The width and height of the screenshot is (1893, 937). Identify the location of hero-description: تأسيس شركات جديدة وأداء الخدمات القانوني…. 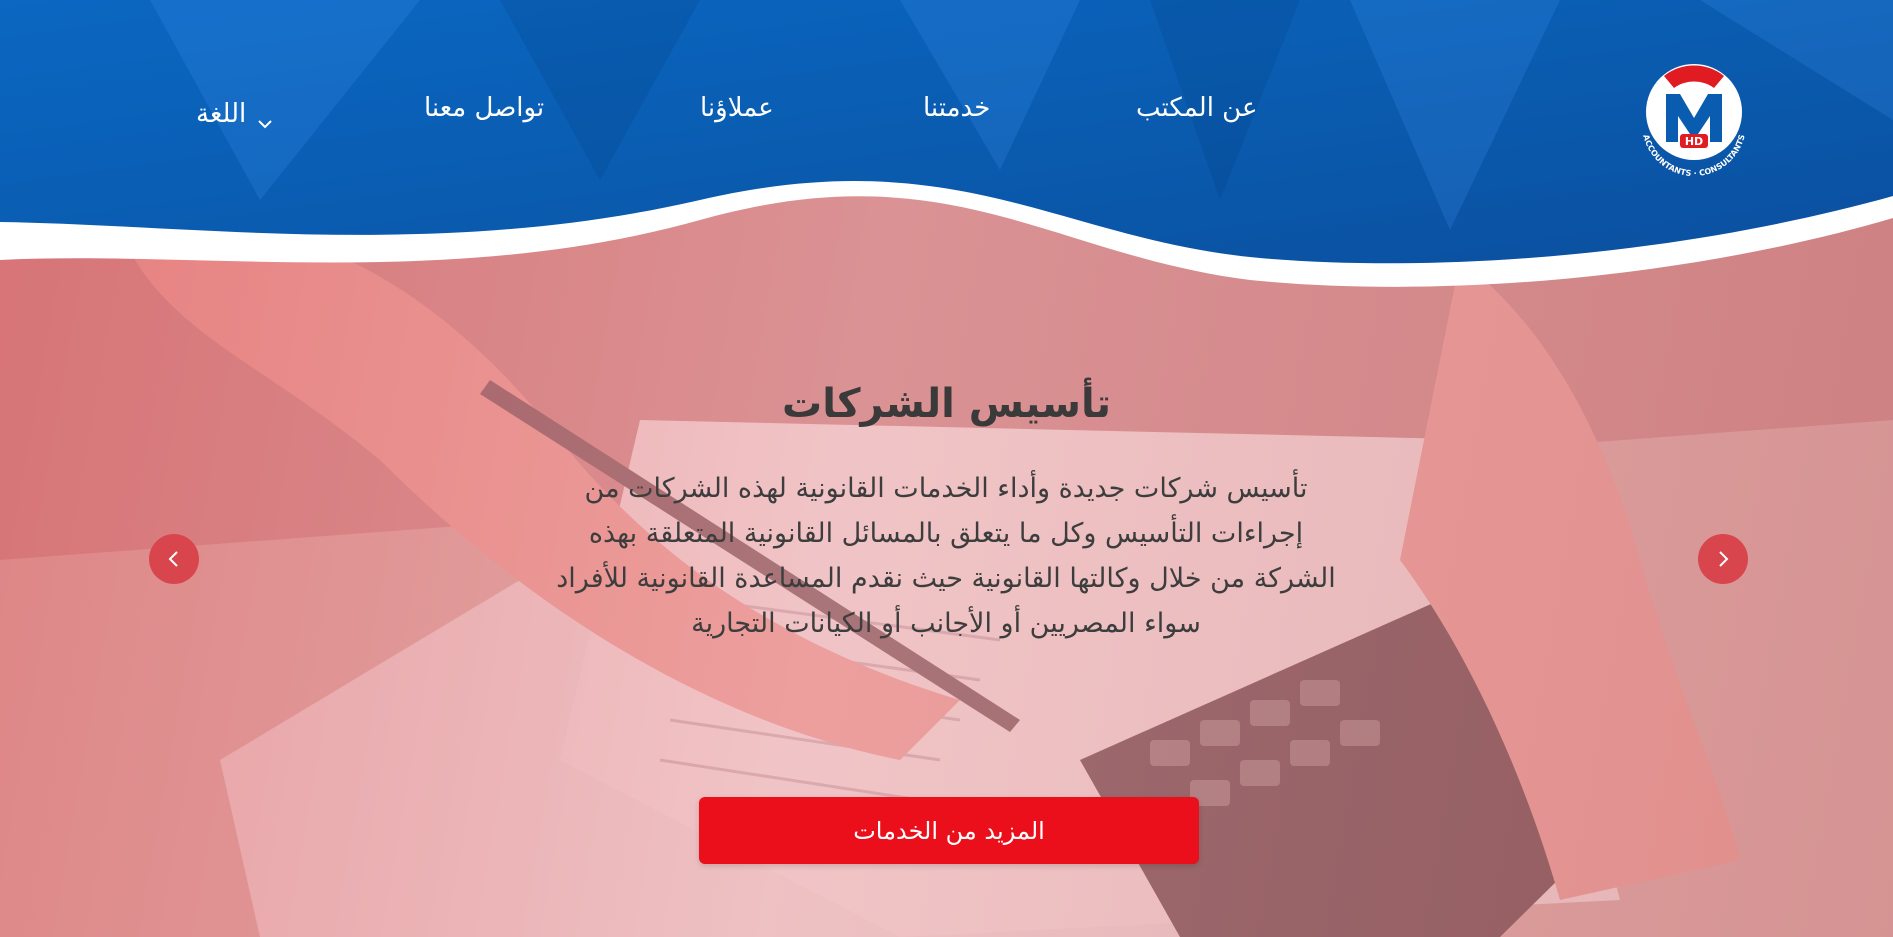
(946, 556).